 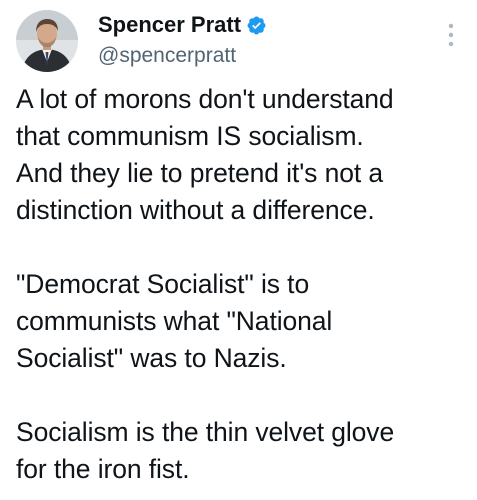 I want to click on display-name-row: Spencer Pratt, so click(x=182, y=25).